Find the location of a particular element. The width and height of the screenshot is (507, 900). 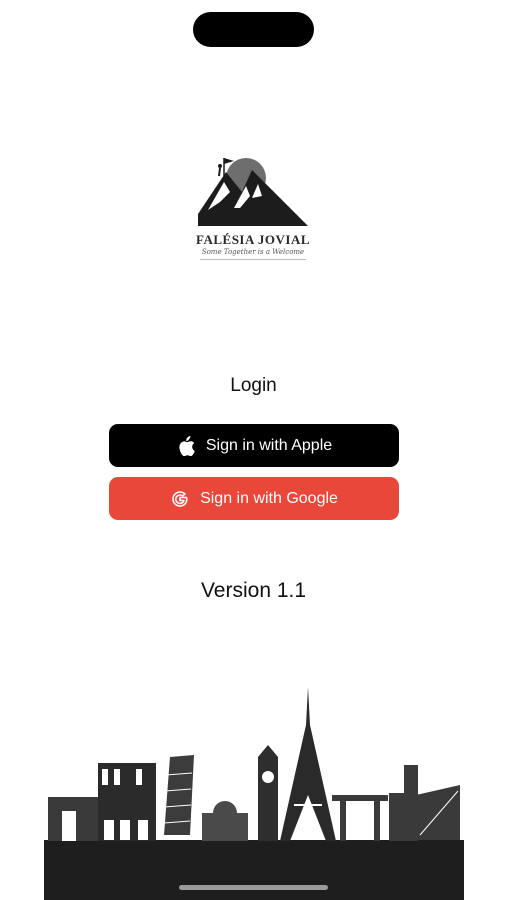

home-indicator is located at coordinates (253, 887).